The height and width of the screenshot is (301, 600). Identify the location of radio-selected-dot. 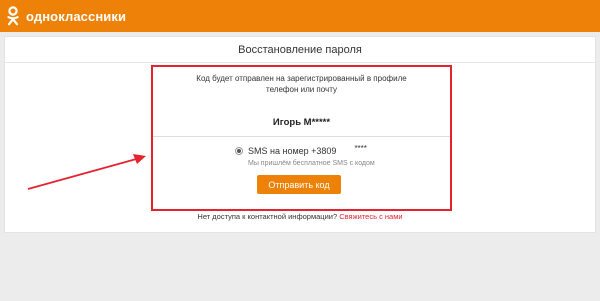
(239, 151).